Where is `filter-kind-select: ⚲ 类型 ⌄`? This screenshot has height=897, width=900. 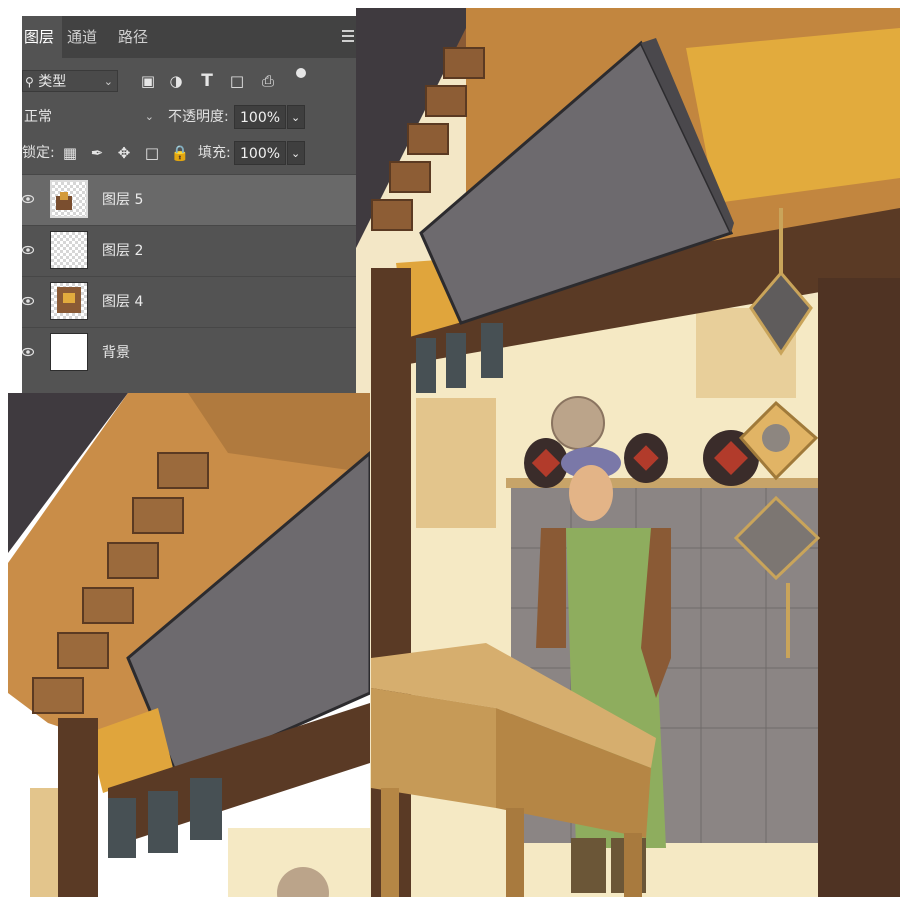
filter-kind-select: ⚲ 类型 ⌄ is located at coordinates (70, 81).